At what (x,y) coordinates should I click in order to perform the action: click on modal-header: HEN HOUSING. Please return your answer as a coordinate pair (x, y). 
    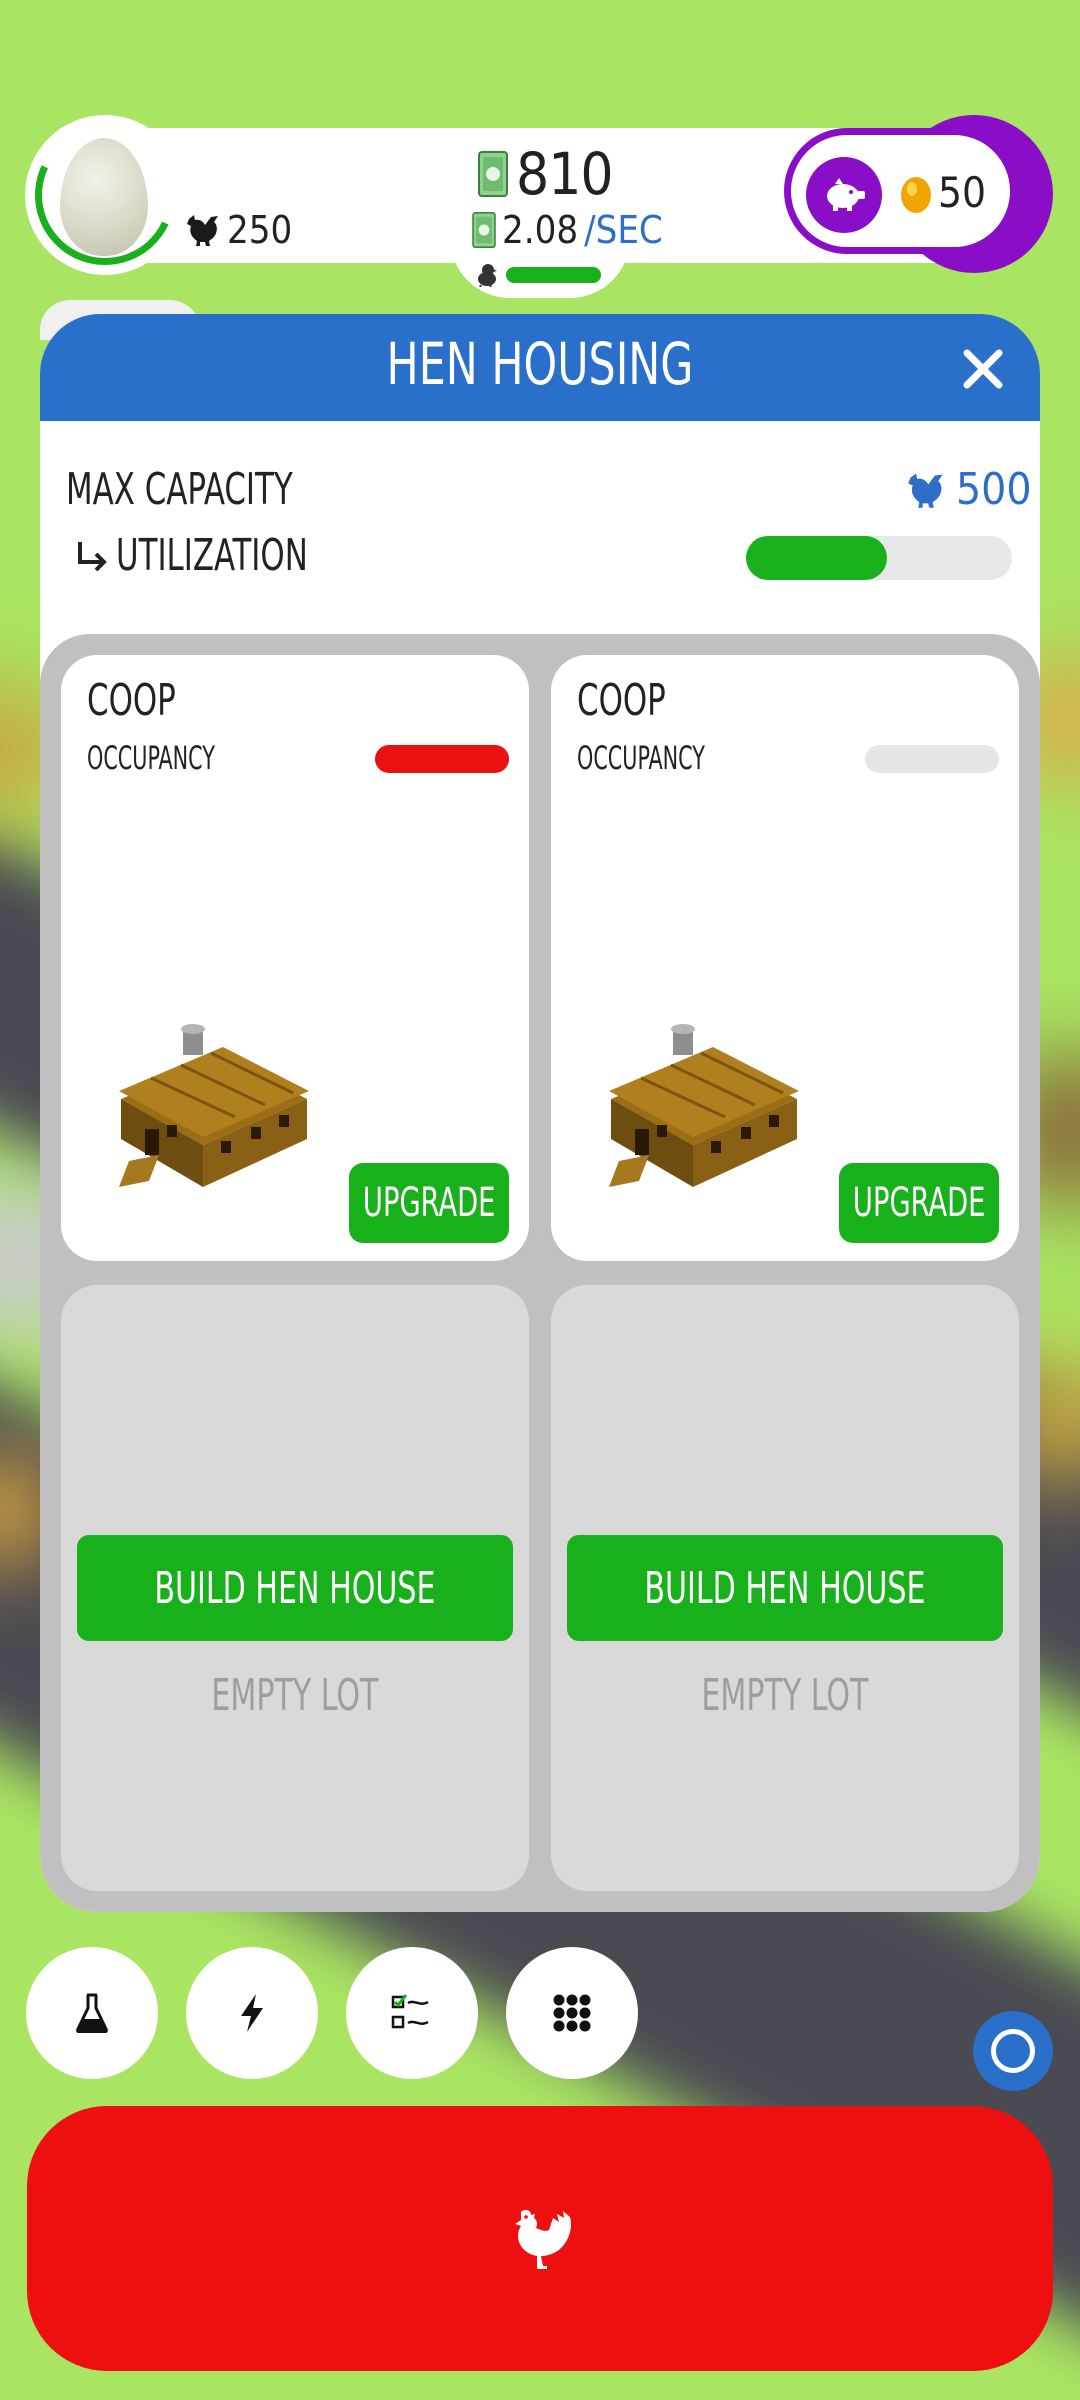
    Looking at the image, I should click on (540, 367).